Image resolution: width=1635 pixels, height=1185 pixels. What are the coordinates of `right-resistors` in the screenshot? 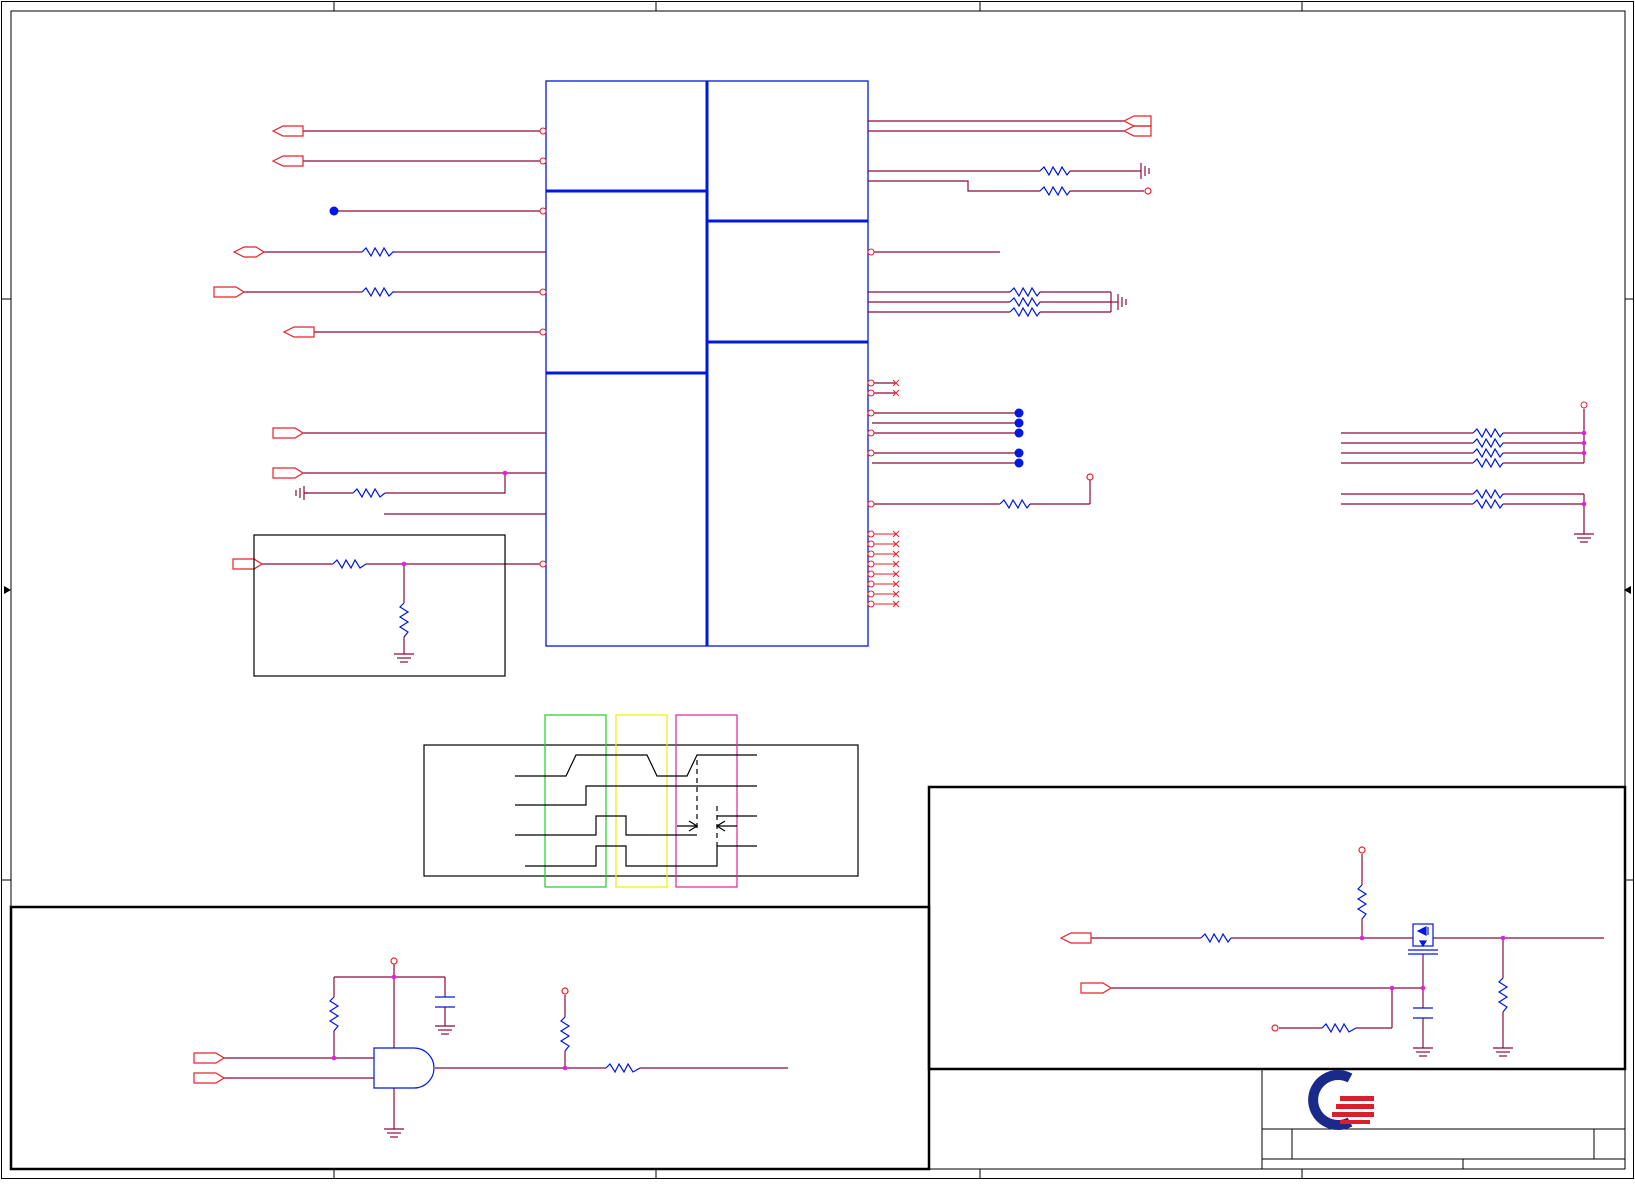 It's located at (1035, 337).